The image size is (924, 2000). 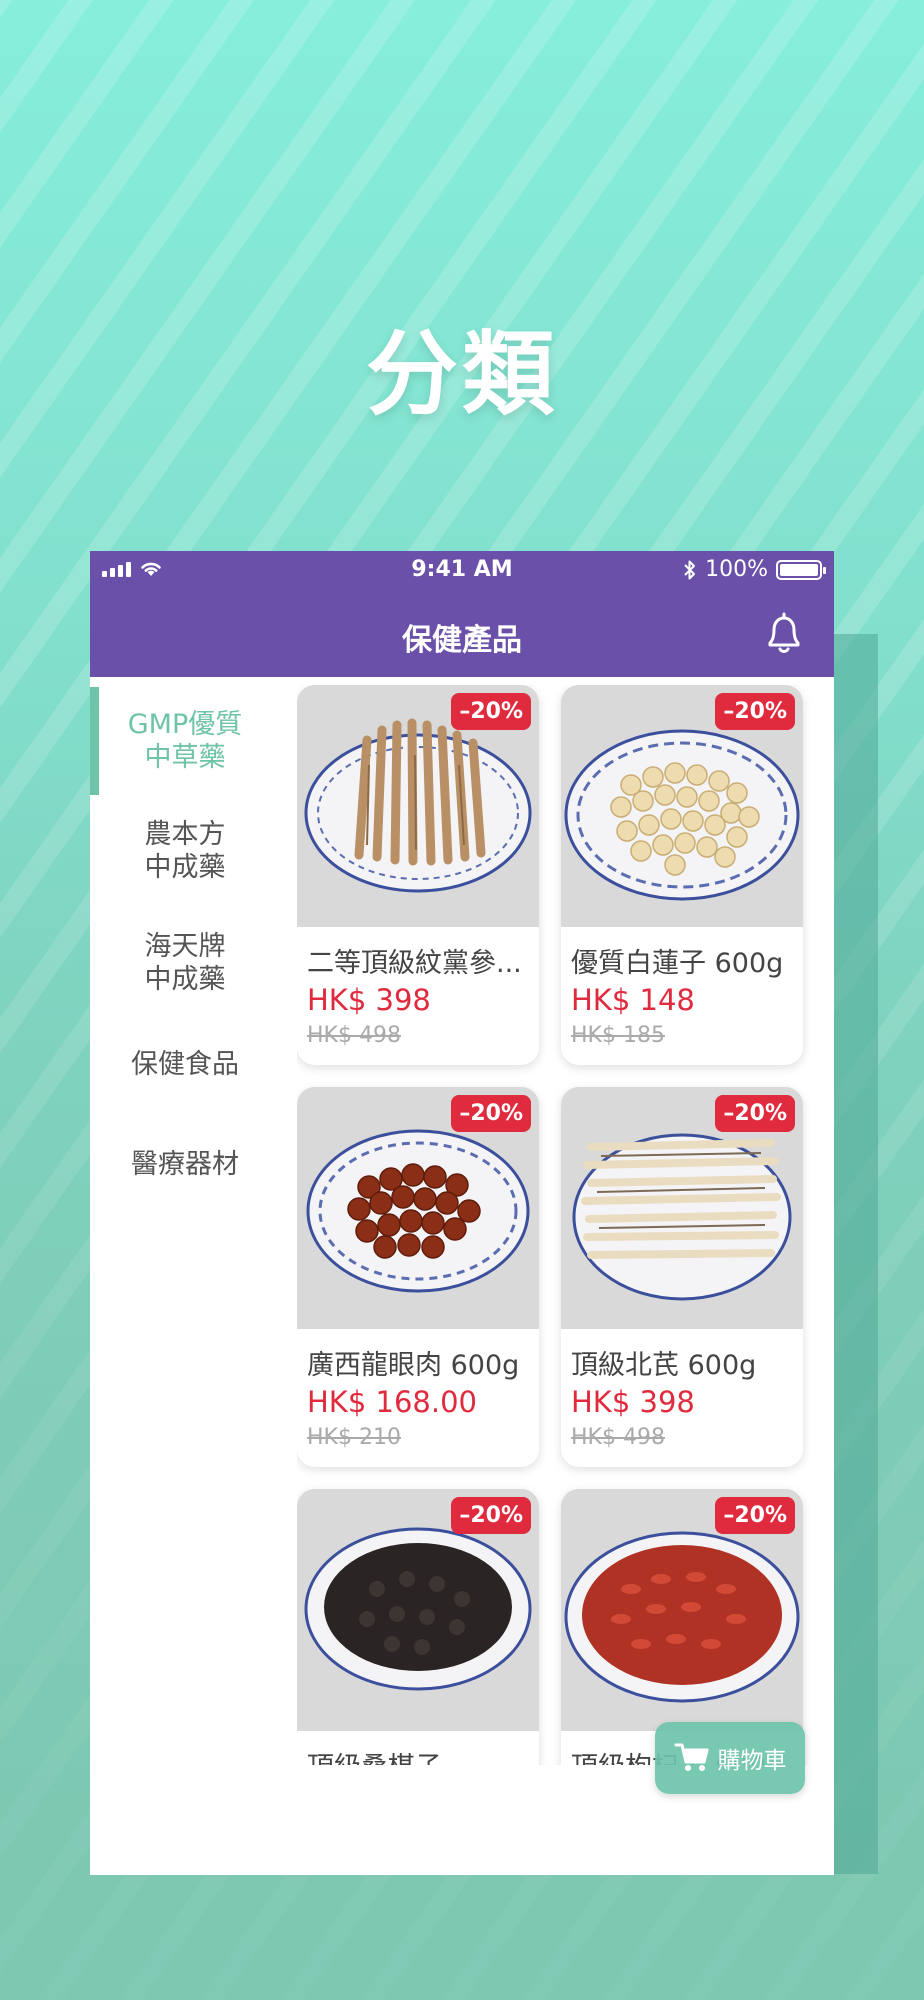 What do you see at coordinates (633, 1000) in the screenshot?
I see `product-price: HK$ 148` at bounding box center [633, 1000].